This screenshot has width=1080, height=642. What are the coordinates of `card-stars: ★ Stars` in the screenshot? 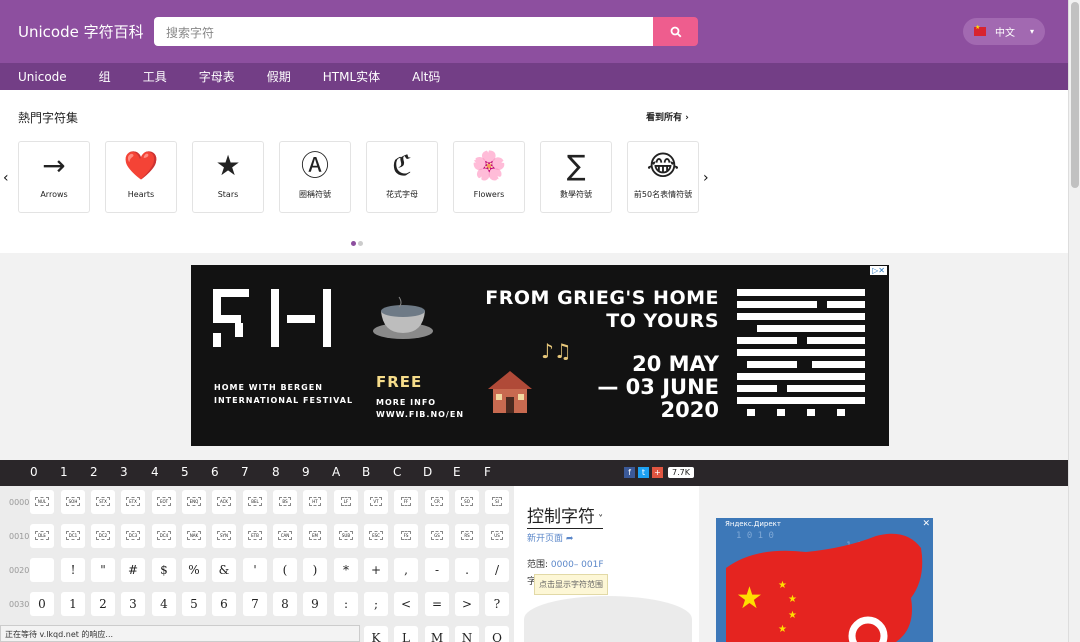 It's located at (228, 177).